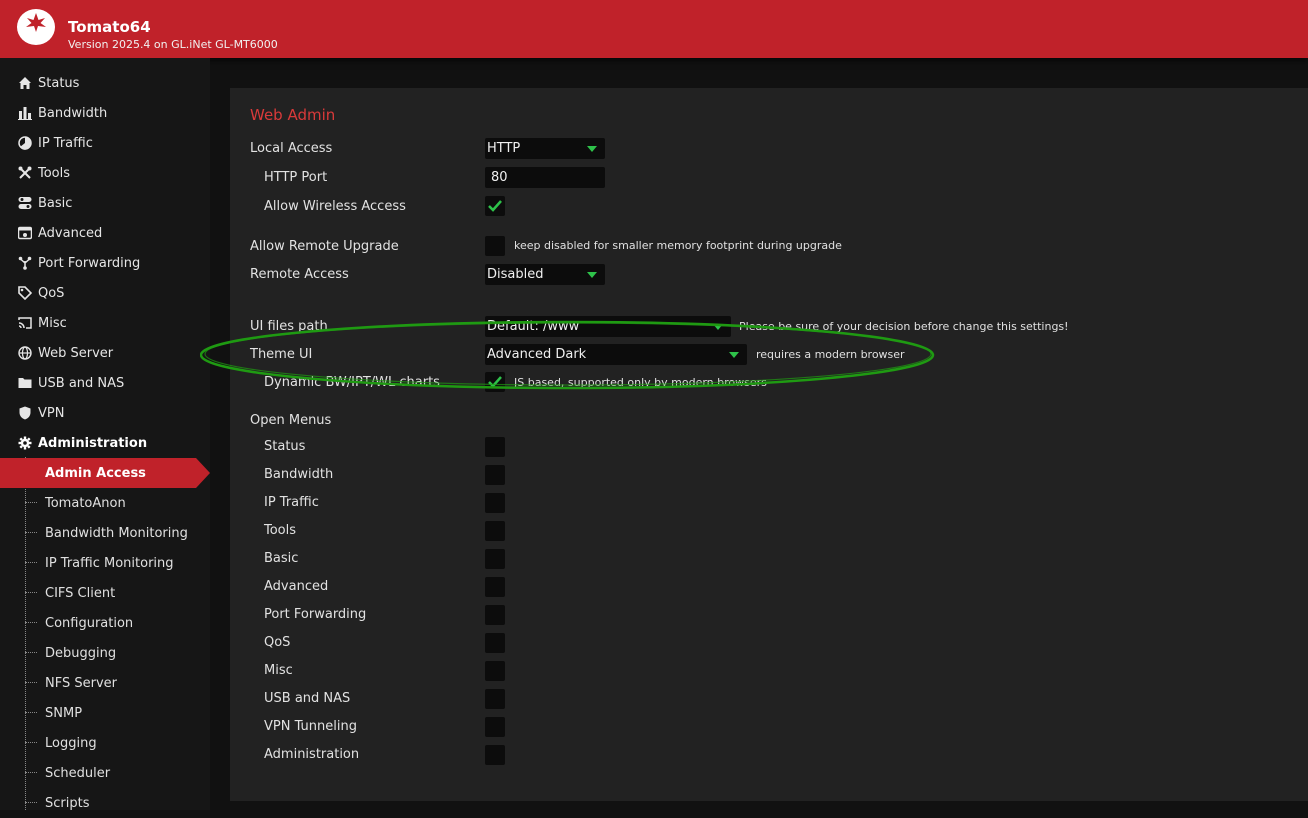 The image size is (1308, 818). What do you see at coordinates (25, 83) in the screenshot?
I see `home-icon` at bounding box center [25, 83].